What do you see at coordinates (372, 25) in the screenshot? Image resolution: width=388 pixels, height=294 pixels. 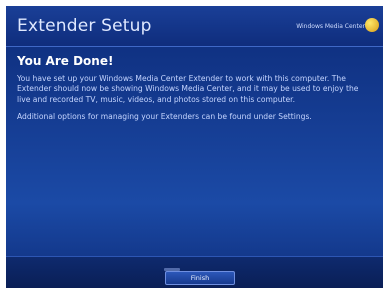 I see `windows-logo-icon` at bounding box center [372, 25].